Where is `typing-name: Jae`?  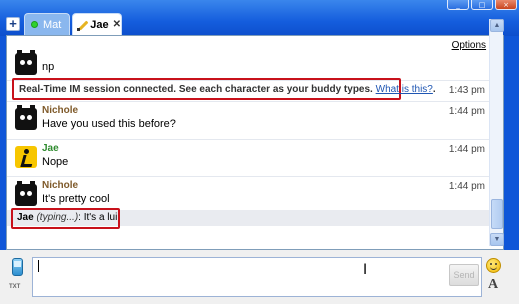 typing-name: Jae is located at coordinates (25, 217).